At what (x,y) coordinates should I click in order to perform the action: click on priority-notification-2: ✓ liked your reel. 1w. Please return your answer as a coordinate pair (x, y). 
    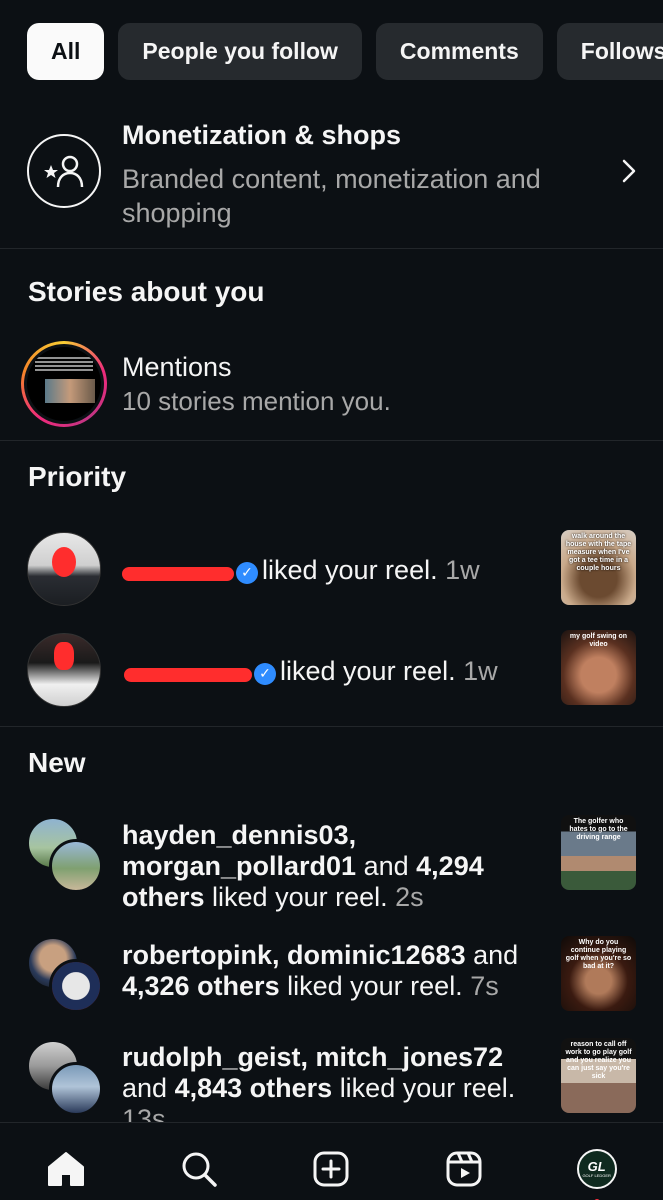
    Looking at the image, I should click on (310, 671).